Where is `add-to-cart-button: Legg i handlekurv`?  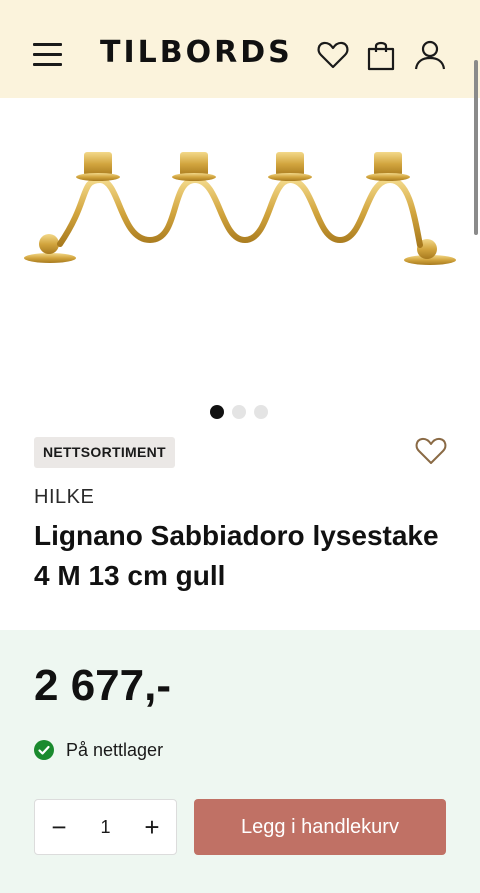 add-to-cart-button: Legg i handlekurv is located at coordinates (320, 827).